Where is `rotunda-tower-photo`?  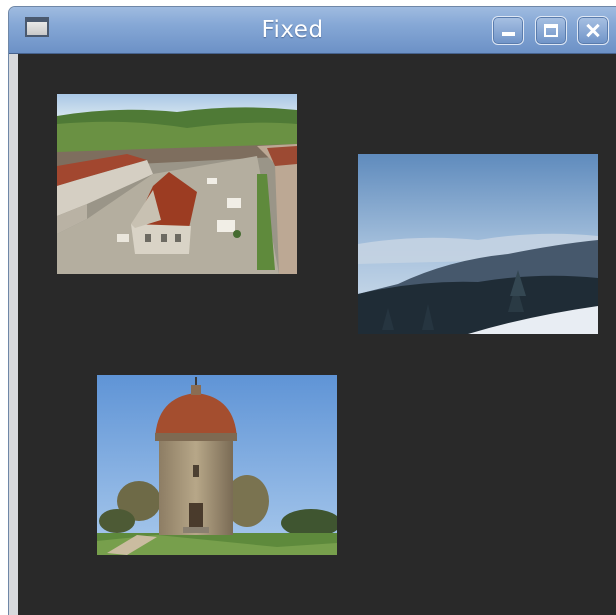
rotunda-tower-photo is located at coordinates (217, 465).